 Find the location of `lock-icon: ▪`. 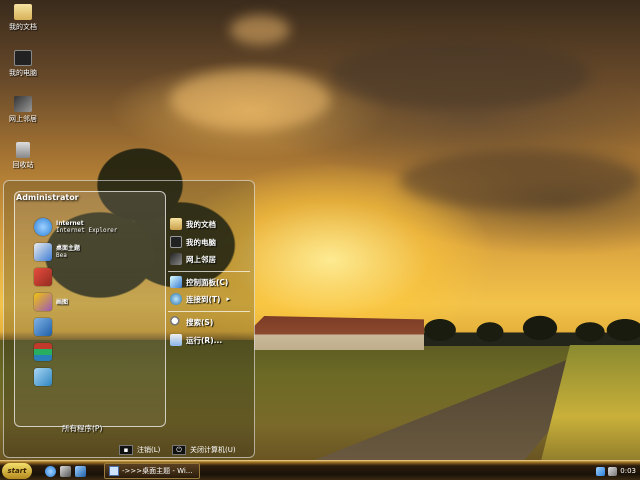

lock-icon: ▪ is located at coordinates (126, 450).